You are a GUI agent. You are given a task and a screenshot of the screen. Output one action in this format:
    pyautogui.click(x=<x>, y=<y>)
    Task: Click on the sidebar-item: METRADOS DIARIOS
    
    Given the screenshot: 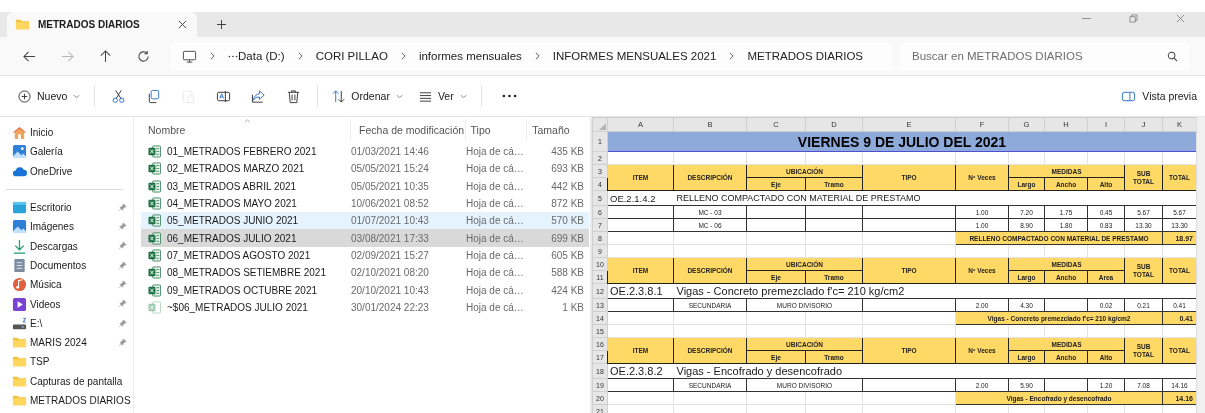 What is the action you would take?
    pyautogui.click(x=72, y=400)
    